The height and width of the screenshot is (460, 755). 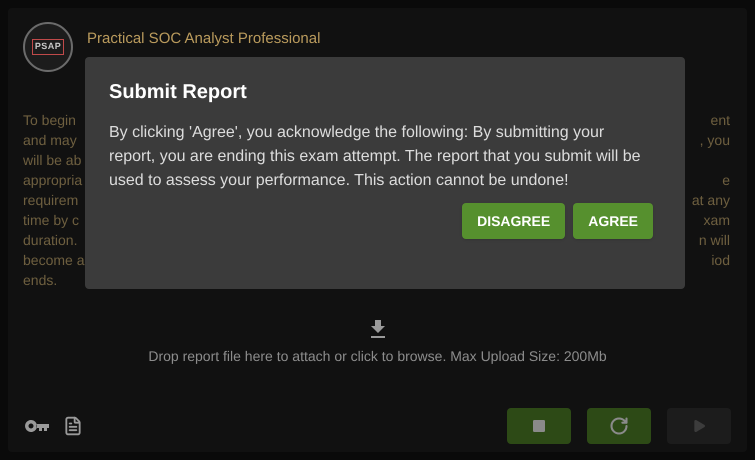 I want to click on stop-icon, so click(x=539, y=426).